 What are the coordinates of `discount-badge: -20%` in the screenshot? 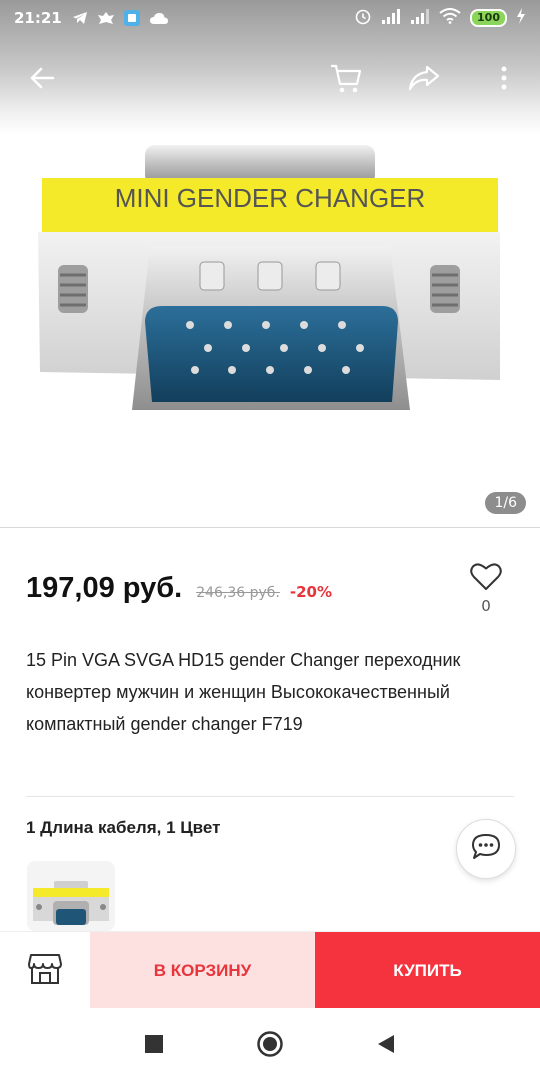 It's located at (311, 592).